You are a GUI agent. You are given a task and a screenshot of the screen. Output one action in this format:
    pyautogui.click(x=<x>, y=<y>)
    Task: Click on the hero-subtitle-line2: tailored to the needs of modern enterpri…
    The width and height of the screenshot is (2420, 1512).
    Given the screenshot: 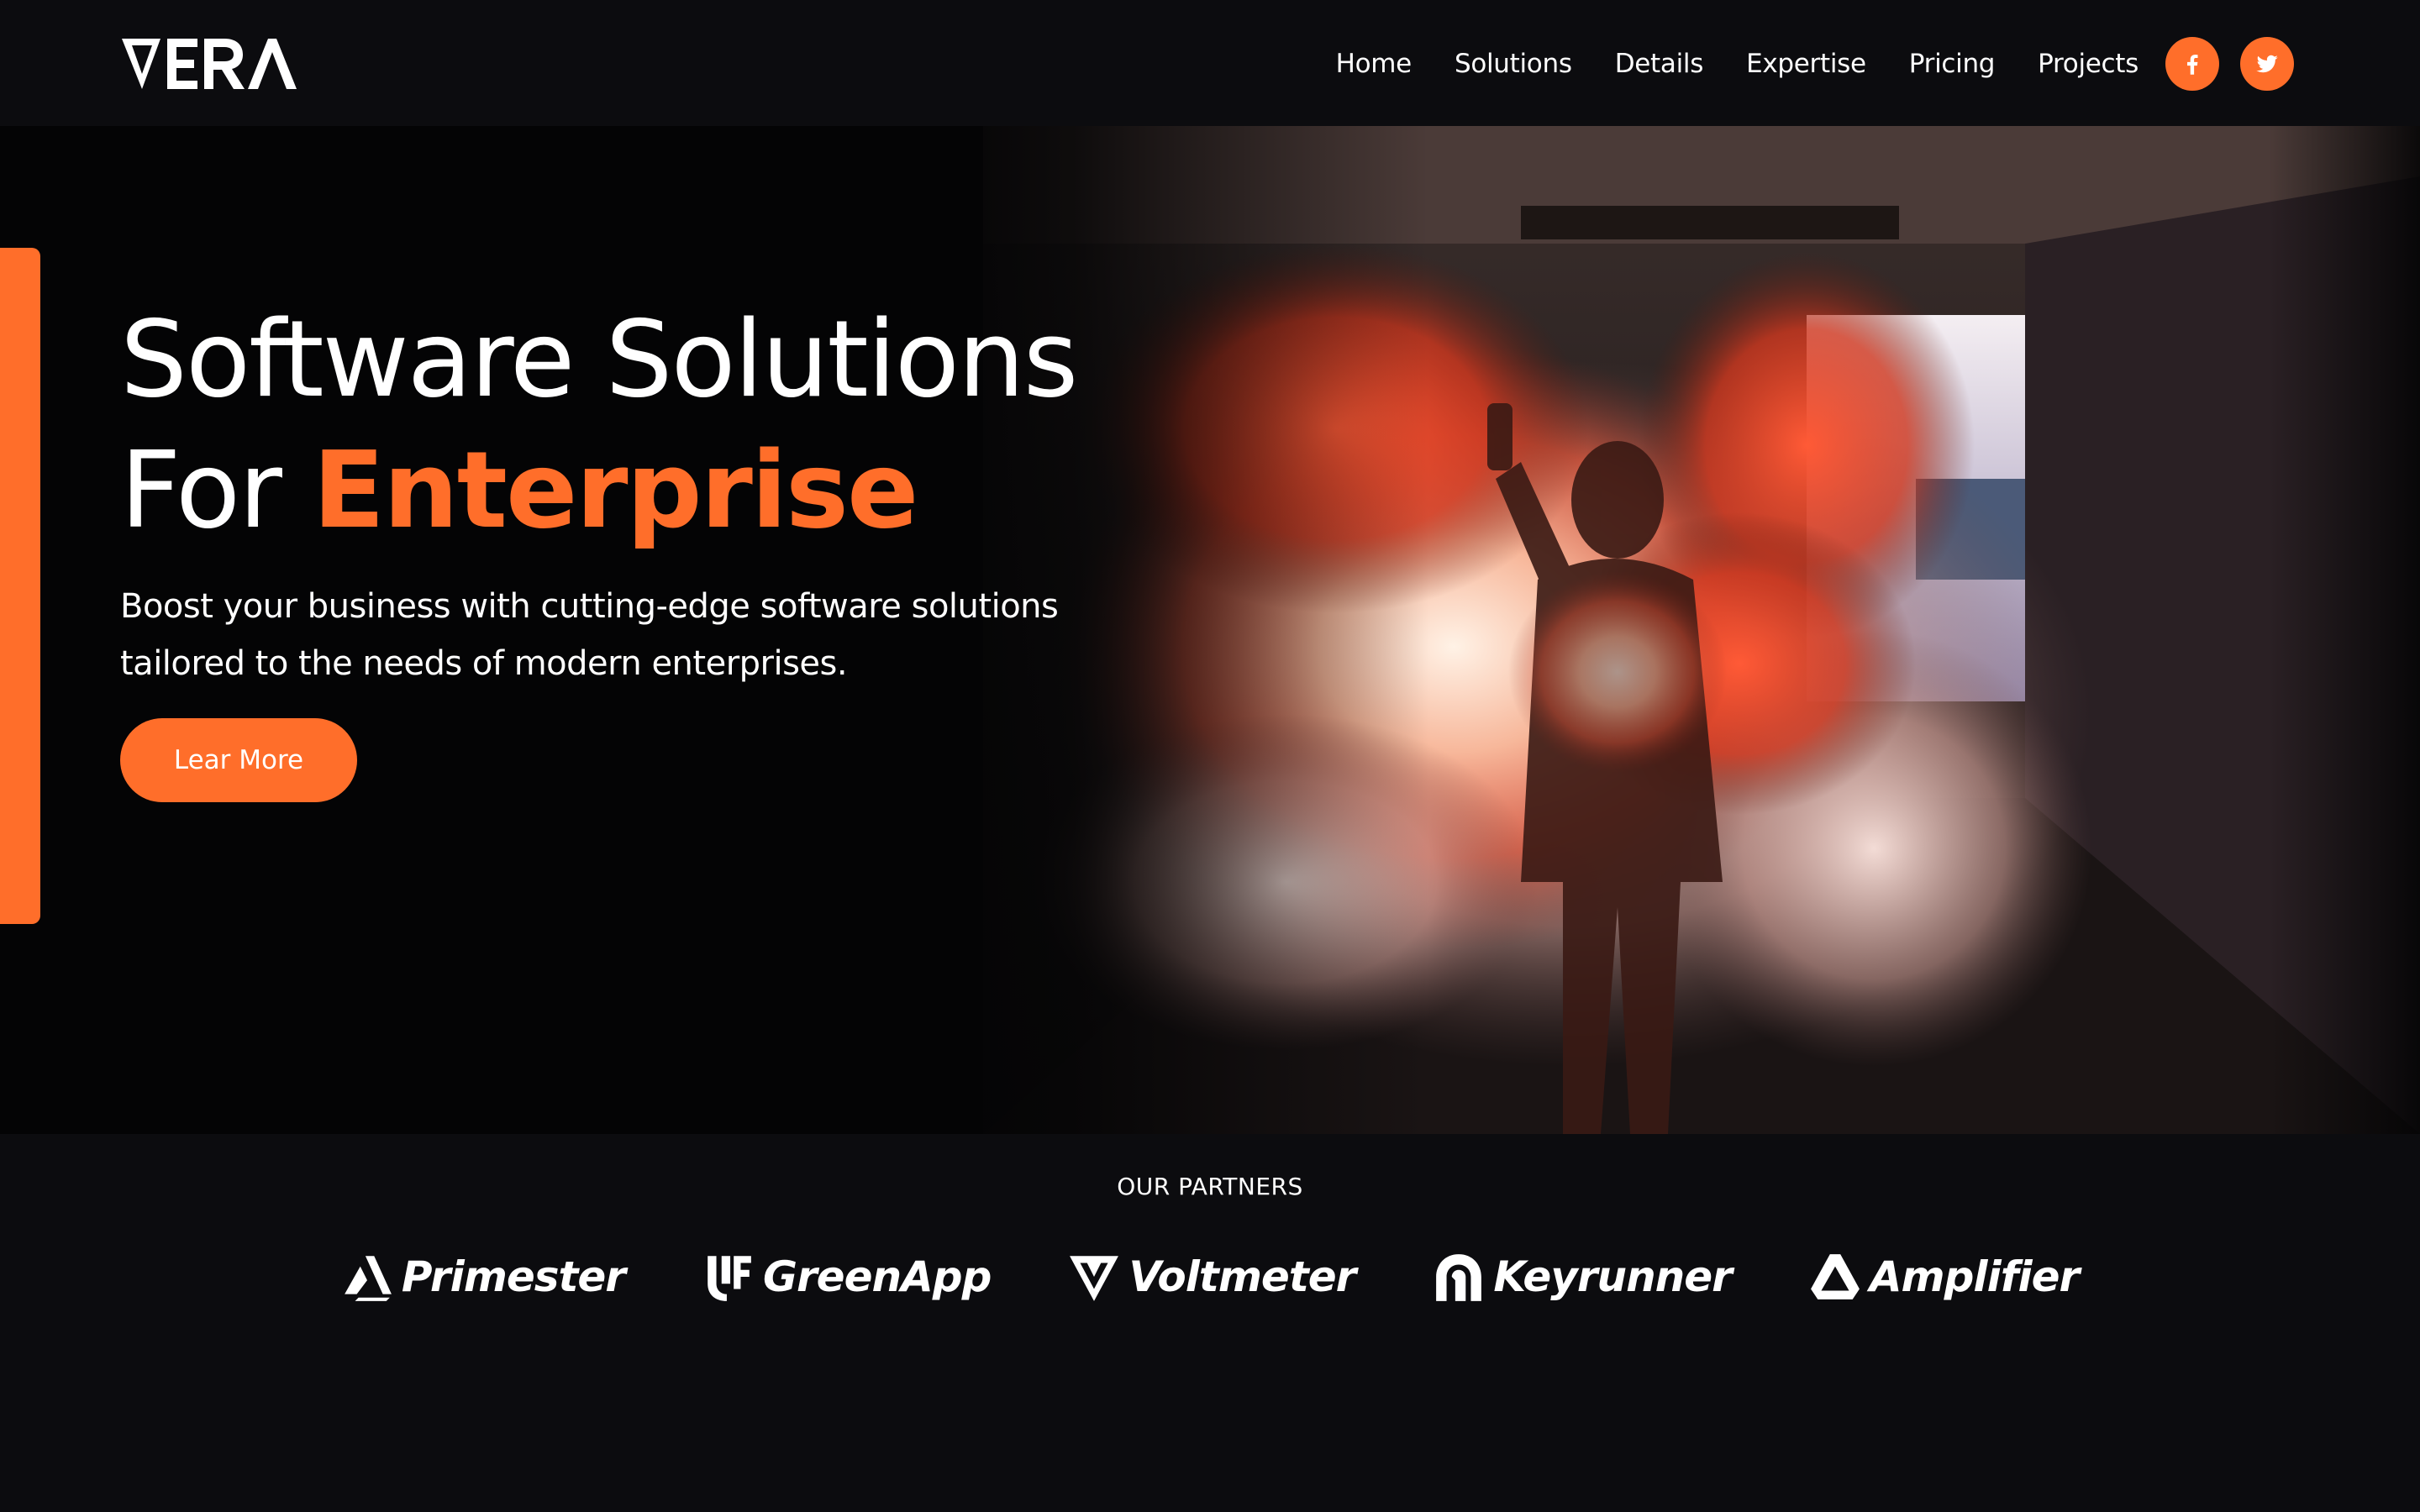 What is the action you would take?
    pyautogui.click(x=484, y=663)
    